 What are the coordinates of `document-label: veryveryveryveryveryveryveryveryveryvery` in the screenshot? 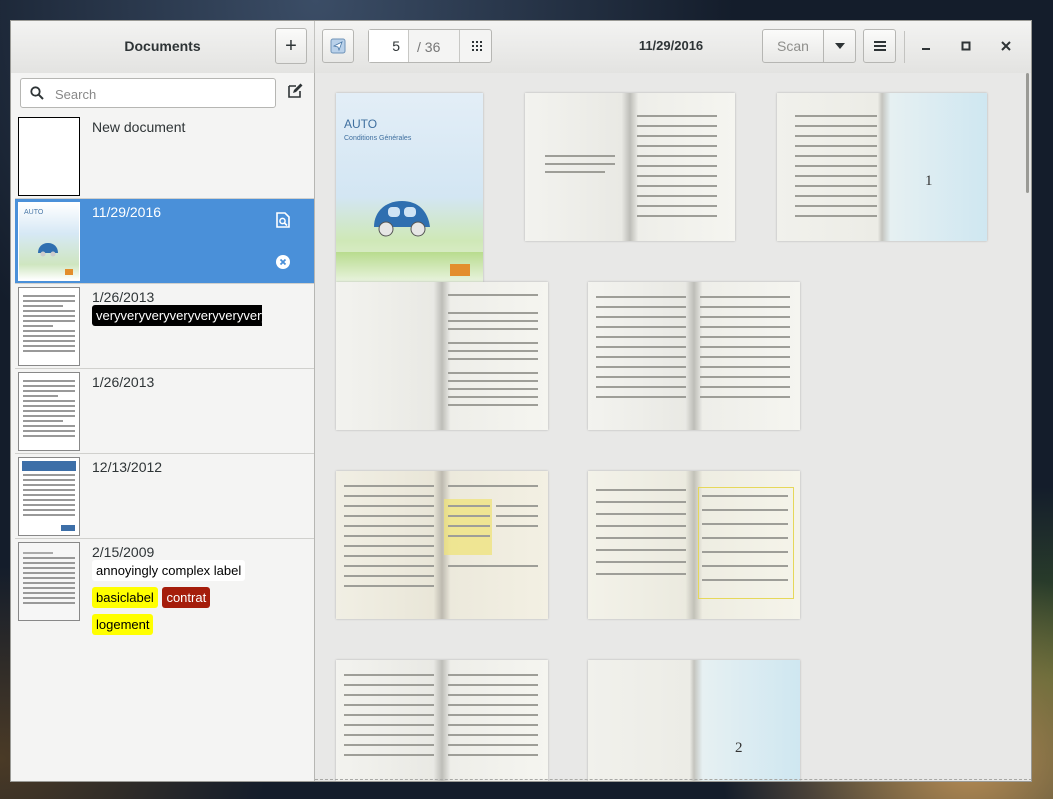 It's located at (177, 315).